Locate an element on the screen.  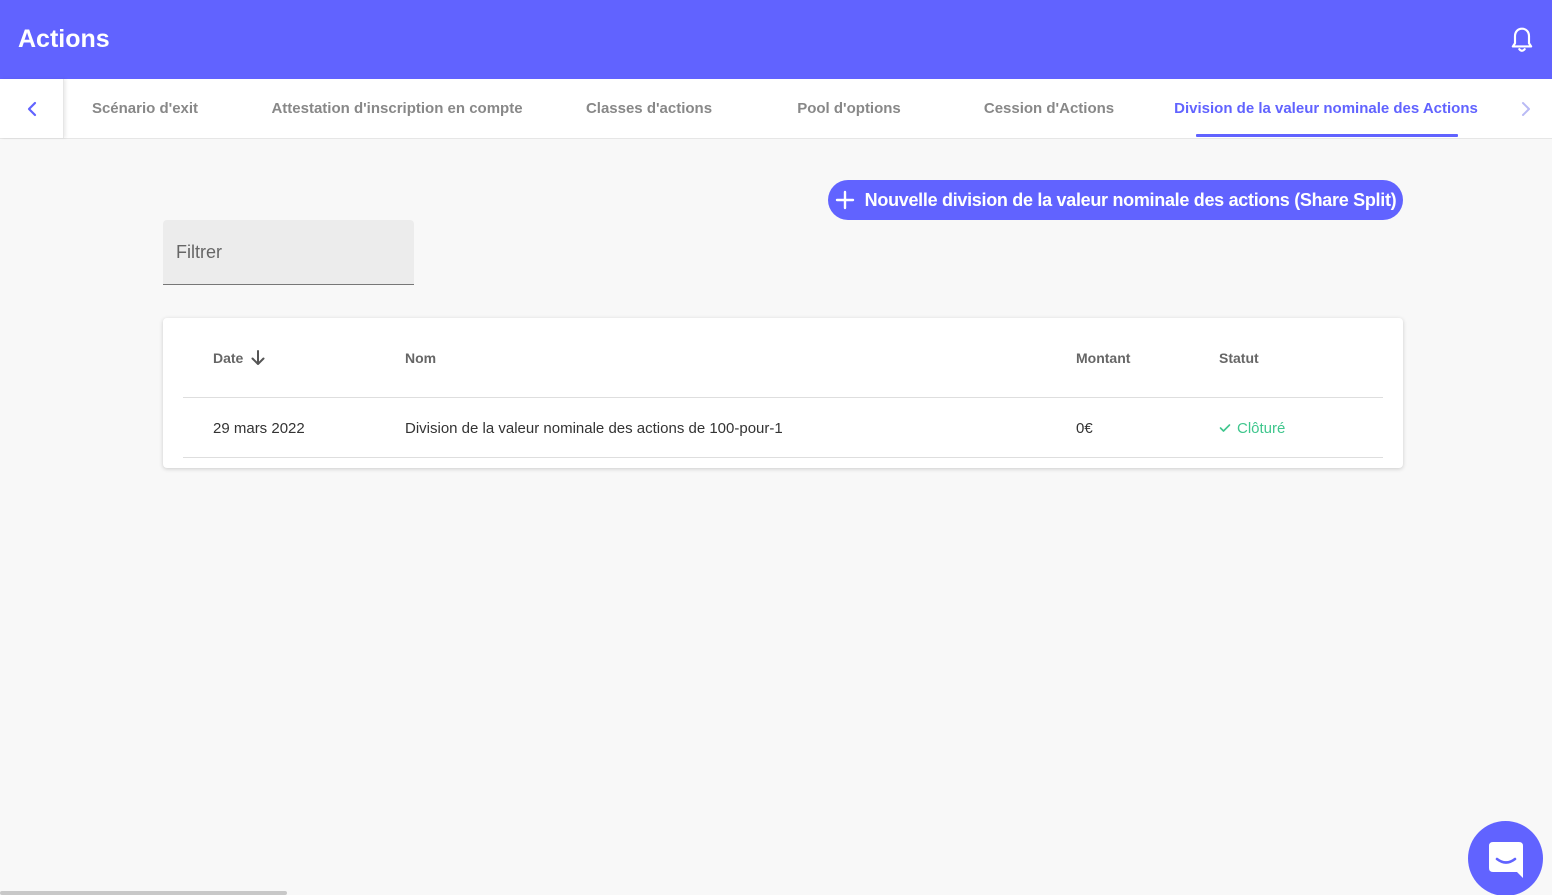
notifications-button is located at coordinates (1522, 40).